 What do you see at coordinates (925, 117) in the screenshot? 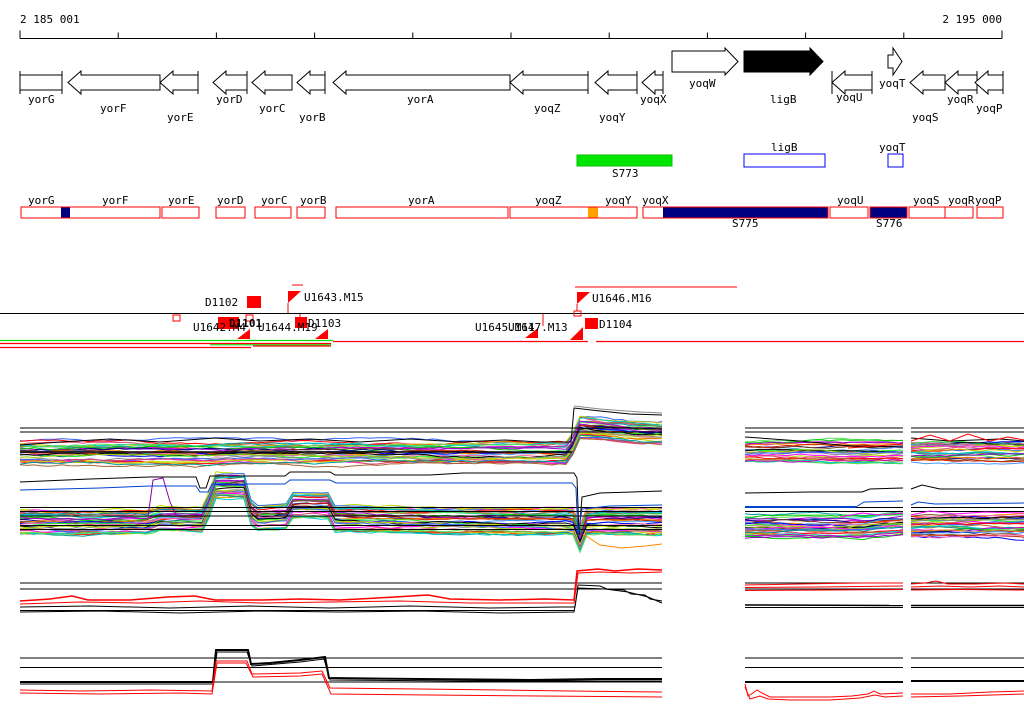
I see `gene-label-yoqS: yoqS` at bounding box center [925, 117].